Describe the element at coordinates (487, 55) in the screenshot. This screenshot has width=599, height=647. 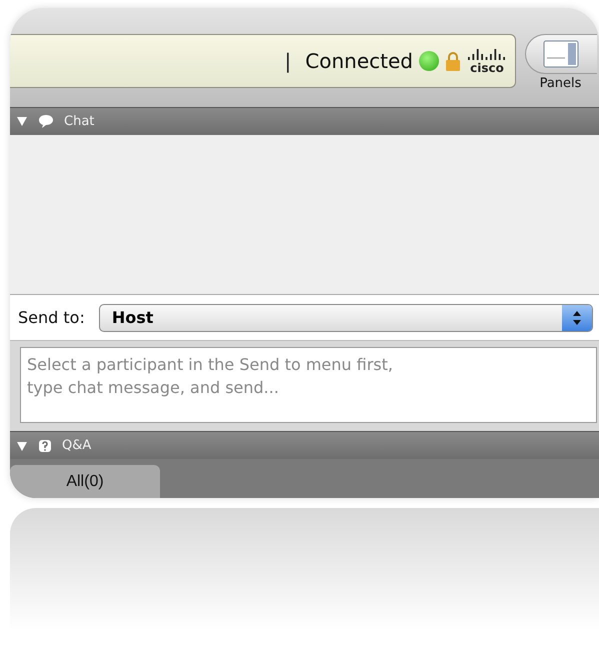
I see `signal-bars-icon` at that location.